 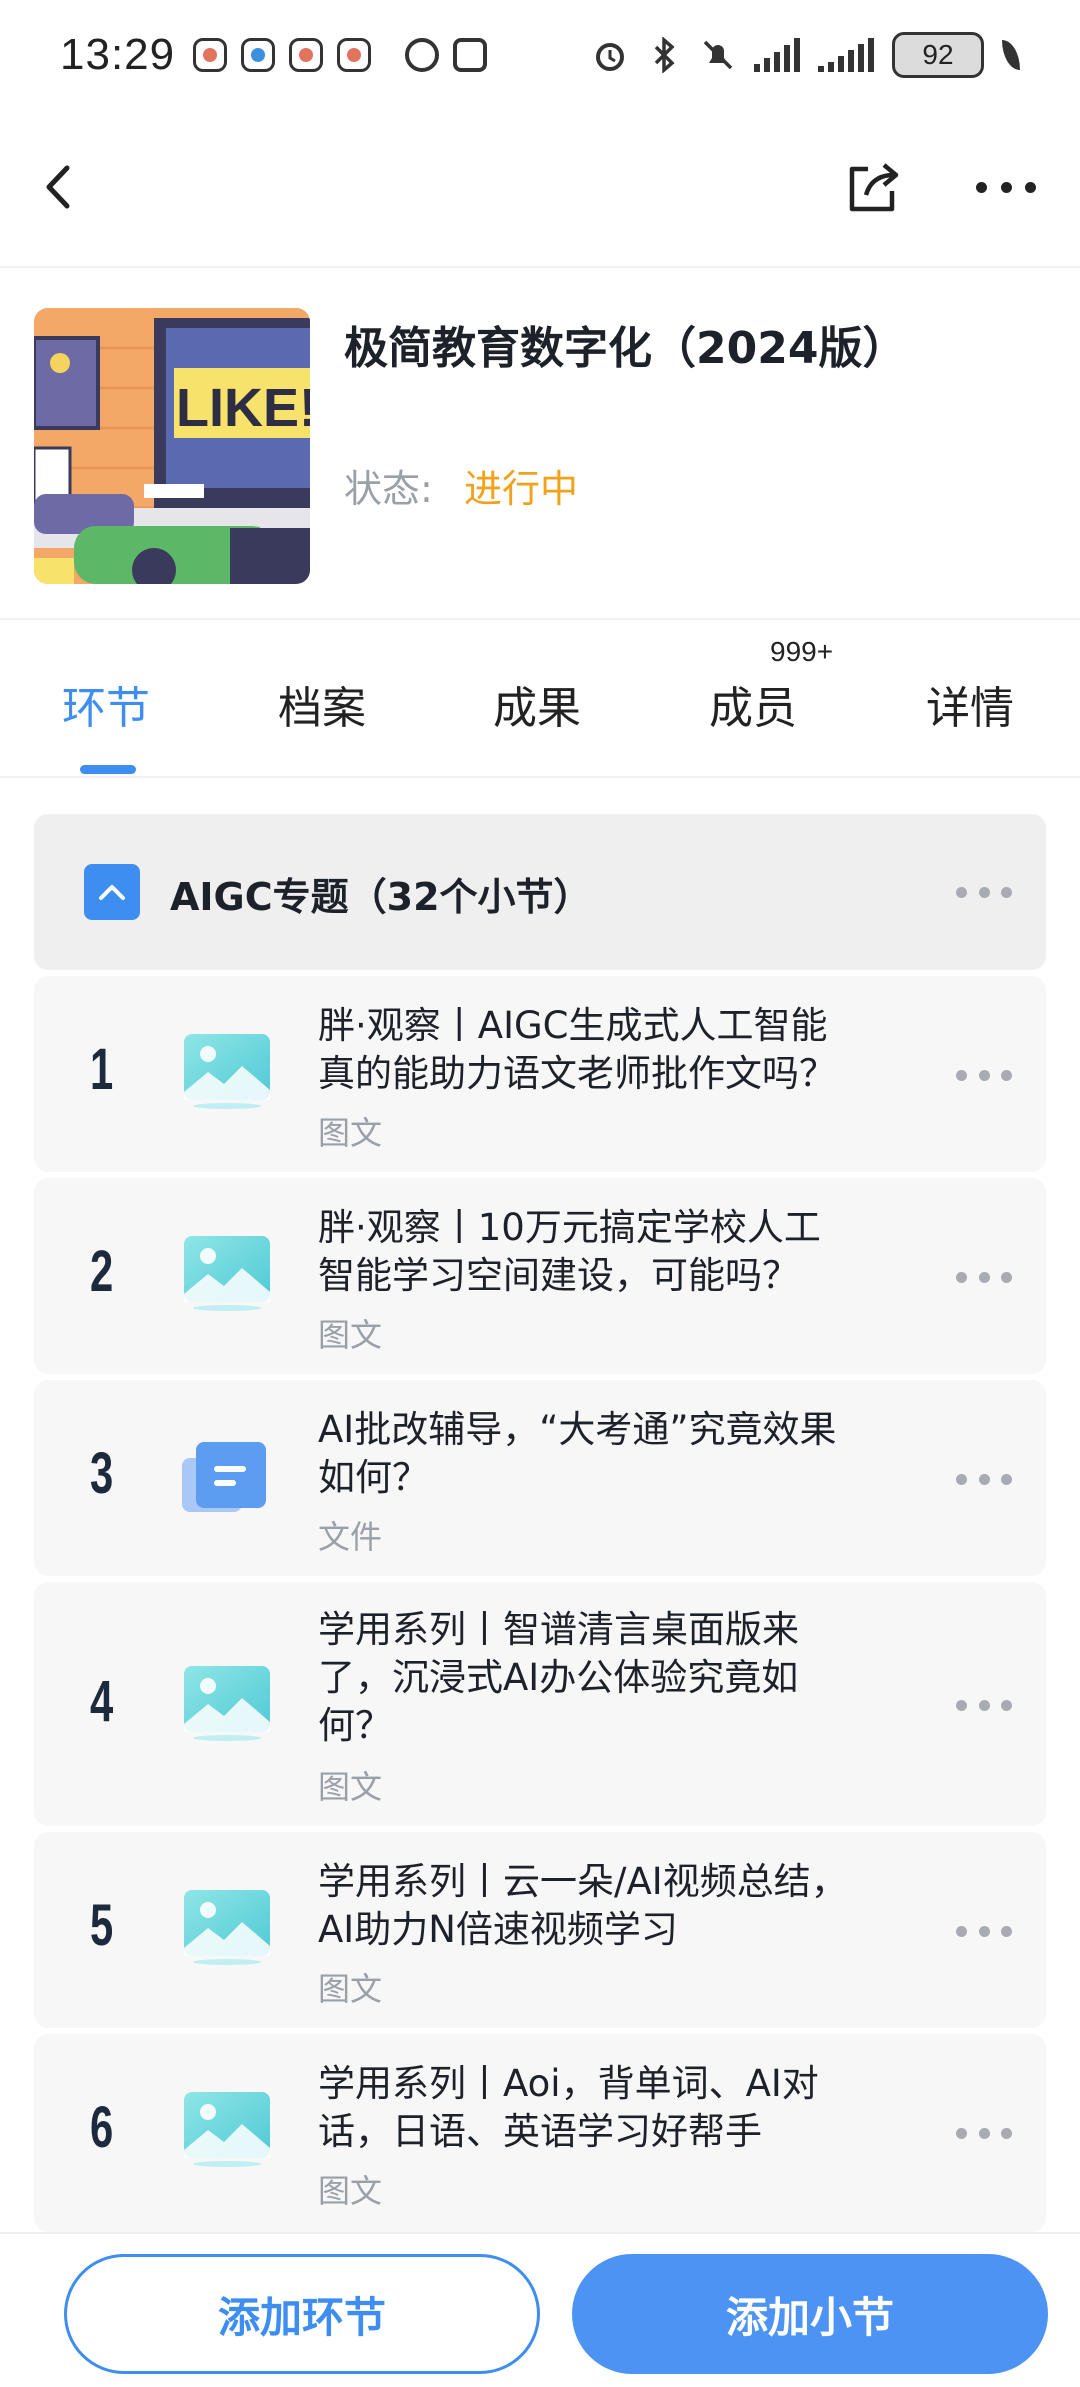 What do you see at coordinates (102, 1069) in the screenshot?
I see `item-number: 1` at bounding box center [102, 1069].